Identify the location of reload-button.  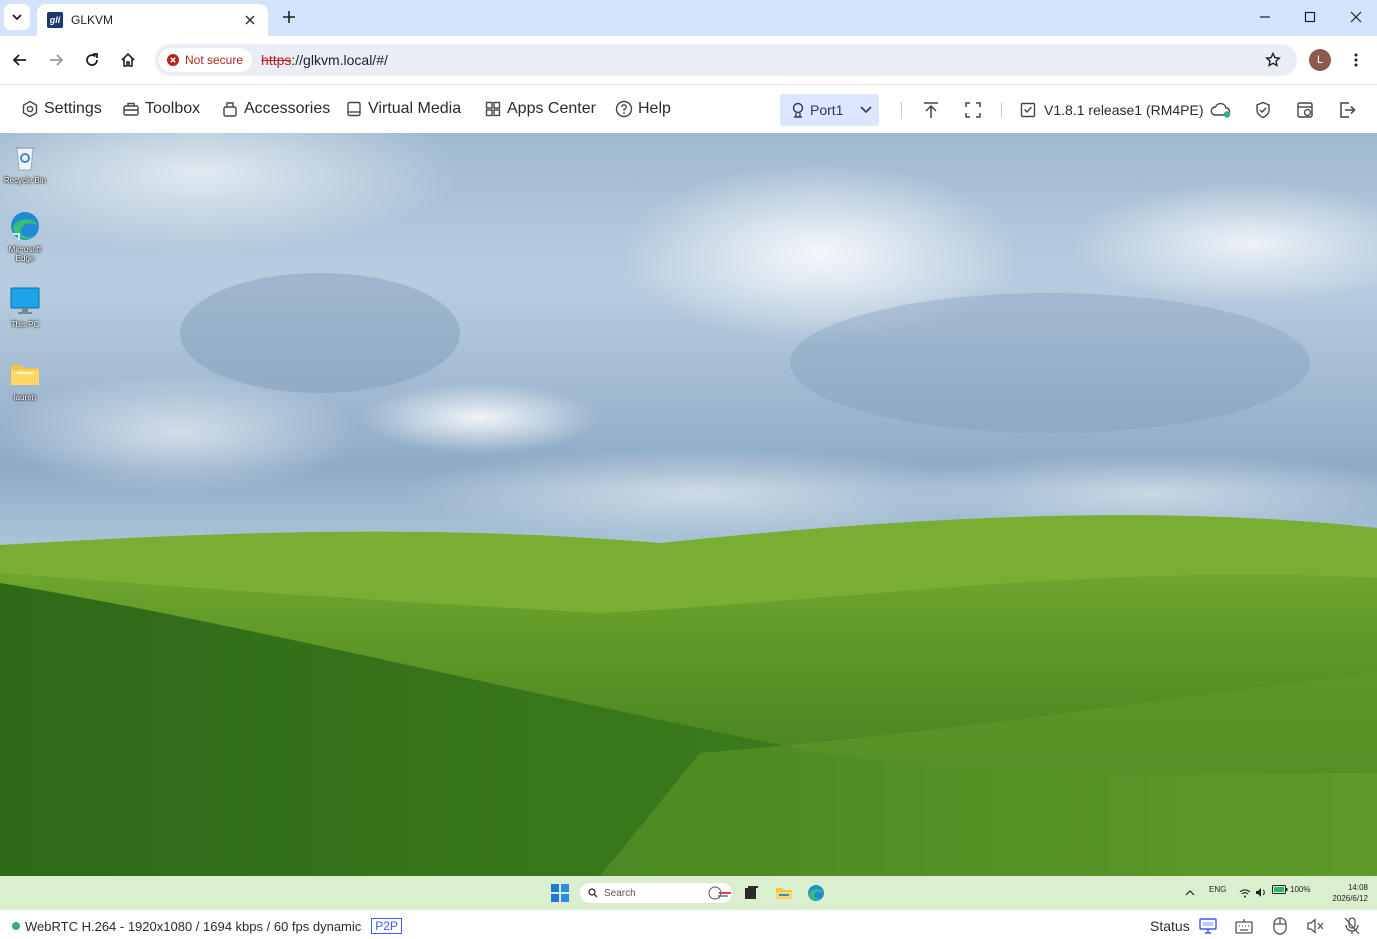
(92, 60).